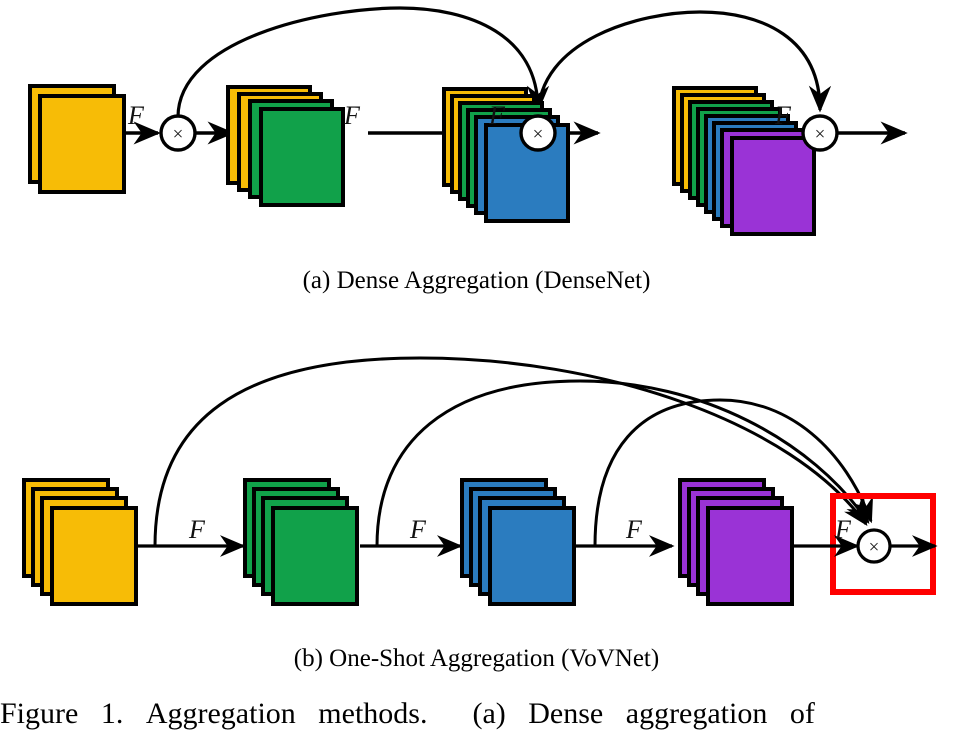 The image size is (953, 742). What do you see at coordinates (566, 713) in the screenshot?
I see `caption-word-5: Dense` at bounding box center [566, 713].